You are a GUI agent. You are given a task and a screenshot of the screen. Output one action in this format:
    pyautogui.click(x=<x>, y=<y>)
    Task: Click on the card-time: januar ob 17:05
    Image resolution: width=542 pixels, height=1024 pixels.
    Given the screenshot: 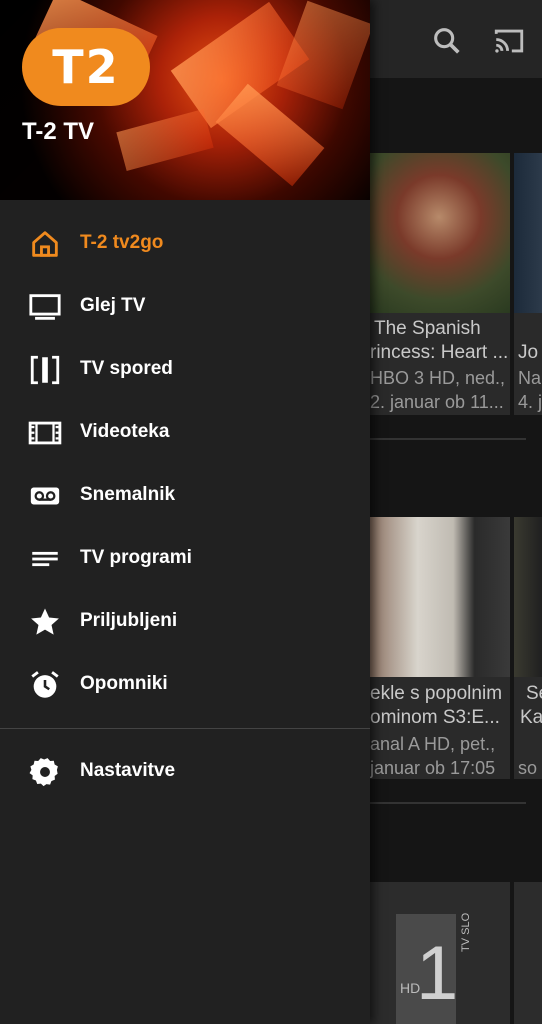 What is the action you would take?
    pyautogui.click(x=433, y=768)
    